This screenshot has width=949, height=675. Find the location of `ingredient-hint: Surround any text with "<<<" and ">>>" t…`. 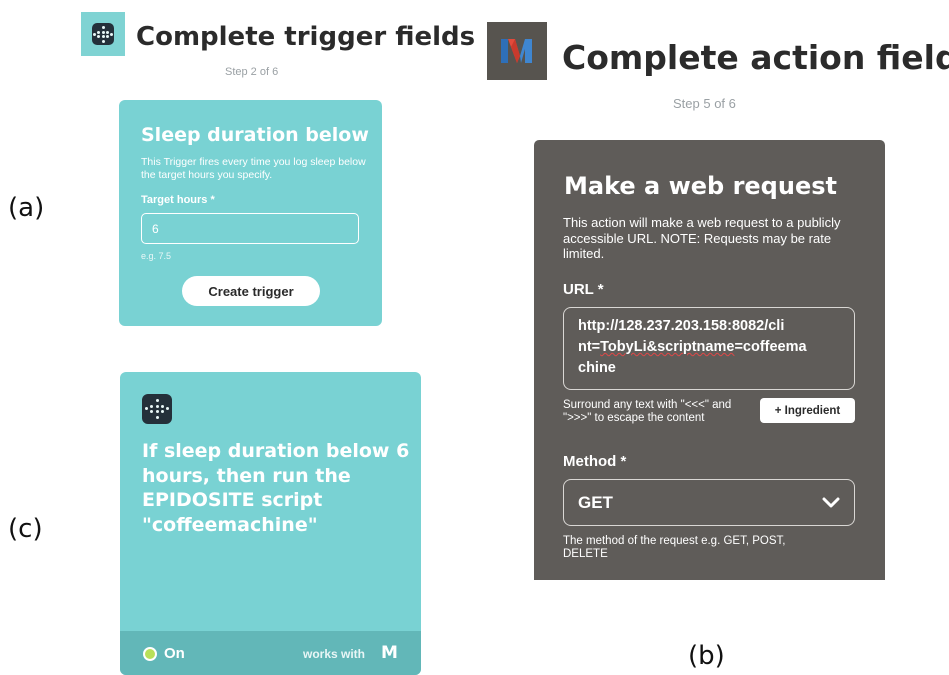

ingredient-hint: Surround any text with "<<<" and ">>>" t… is located at coordinates (647, 411).